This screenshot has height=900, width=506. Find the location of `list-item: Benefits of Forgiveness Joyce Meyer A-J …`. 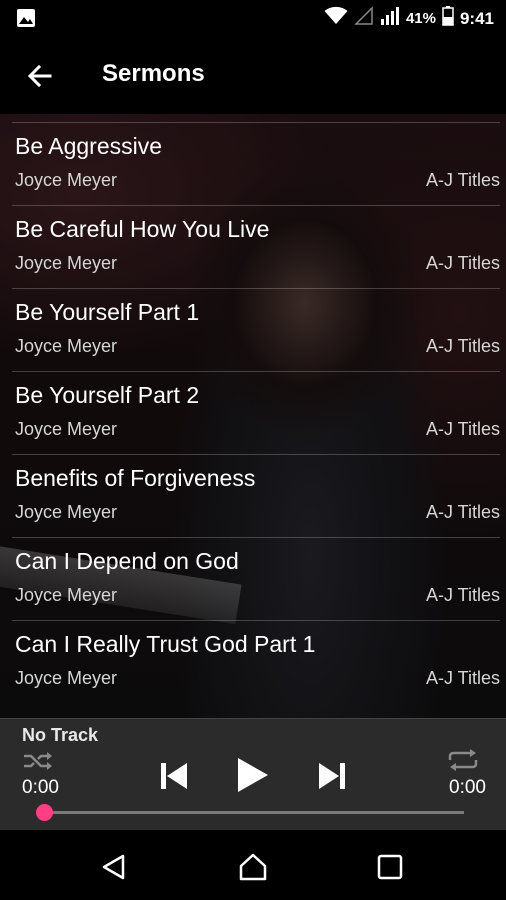

list-item: Benefits of Forgiveness Joyce Meyer A-J … is located at coordinates (256, 495).